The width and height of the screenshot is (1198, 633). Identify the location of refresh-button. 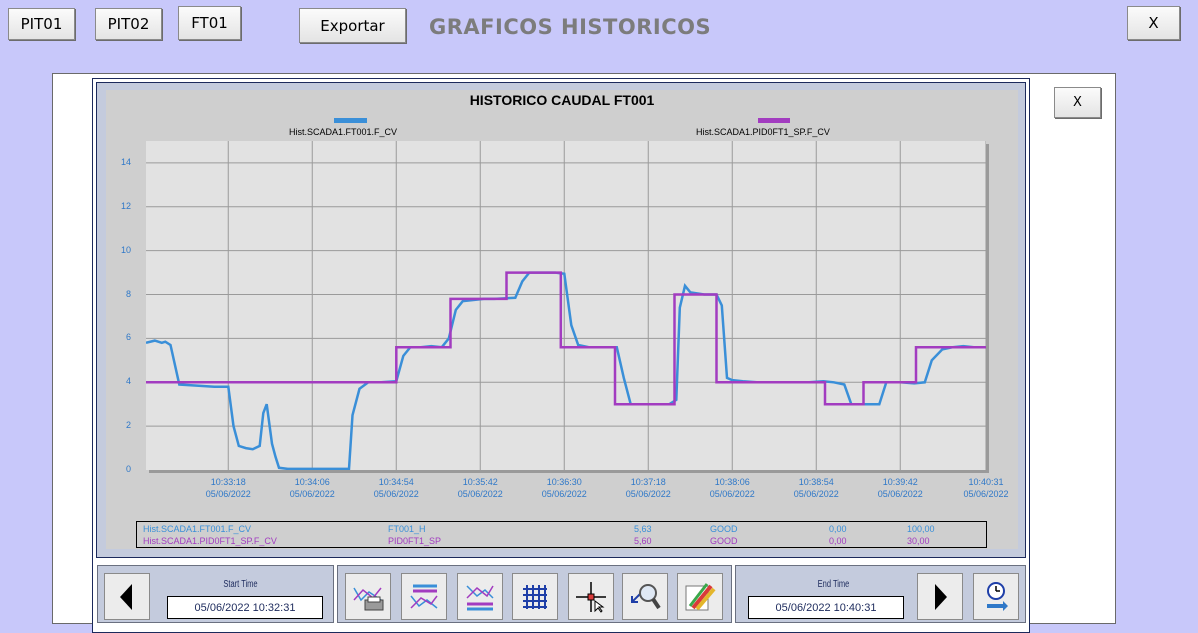
(996, 596).